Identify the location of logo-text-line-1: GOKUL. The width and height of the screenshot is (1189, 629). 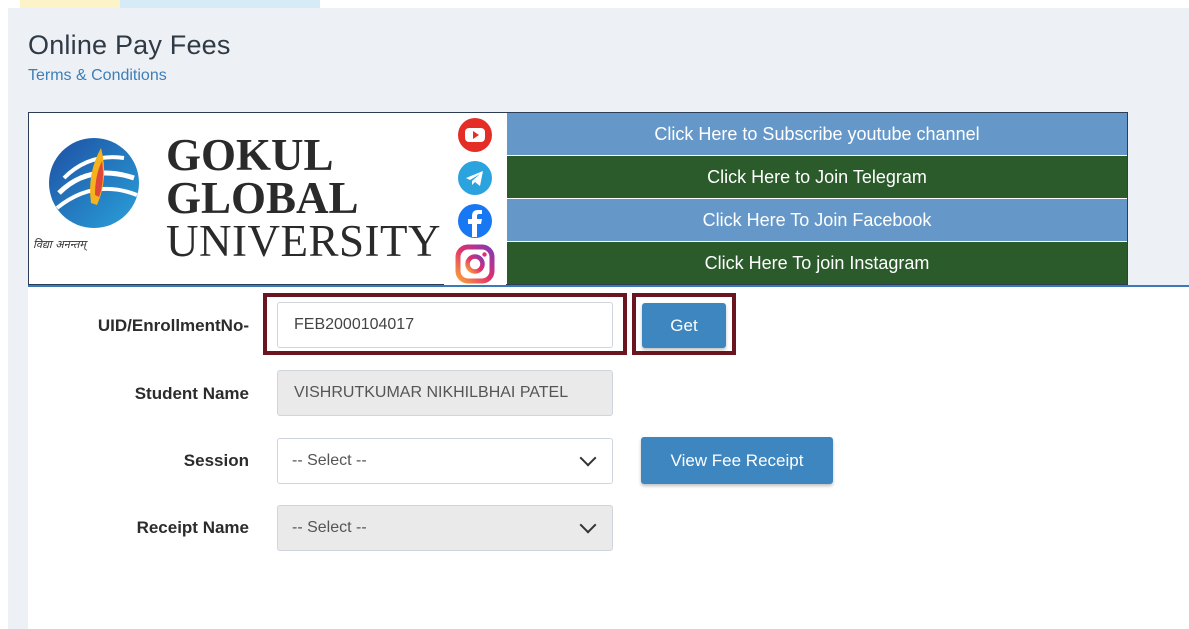
(250, 155).